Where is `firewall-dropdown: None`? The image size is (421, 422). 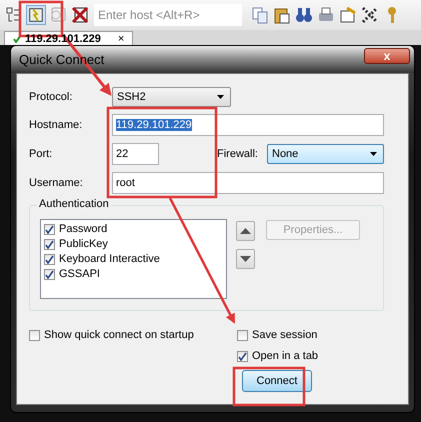
firewall-dropdown: None is located at coordinates (325, 154).